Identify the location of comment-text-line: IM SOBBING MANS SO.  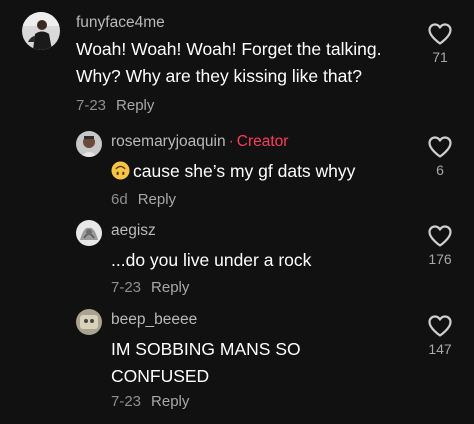
(206, 349).